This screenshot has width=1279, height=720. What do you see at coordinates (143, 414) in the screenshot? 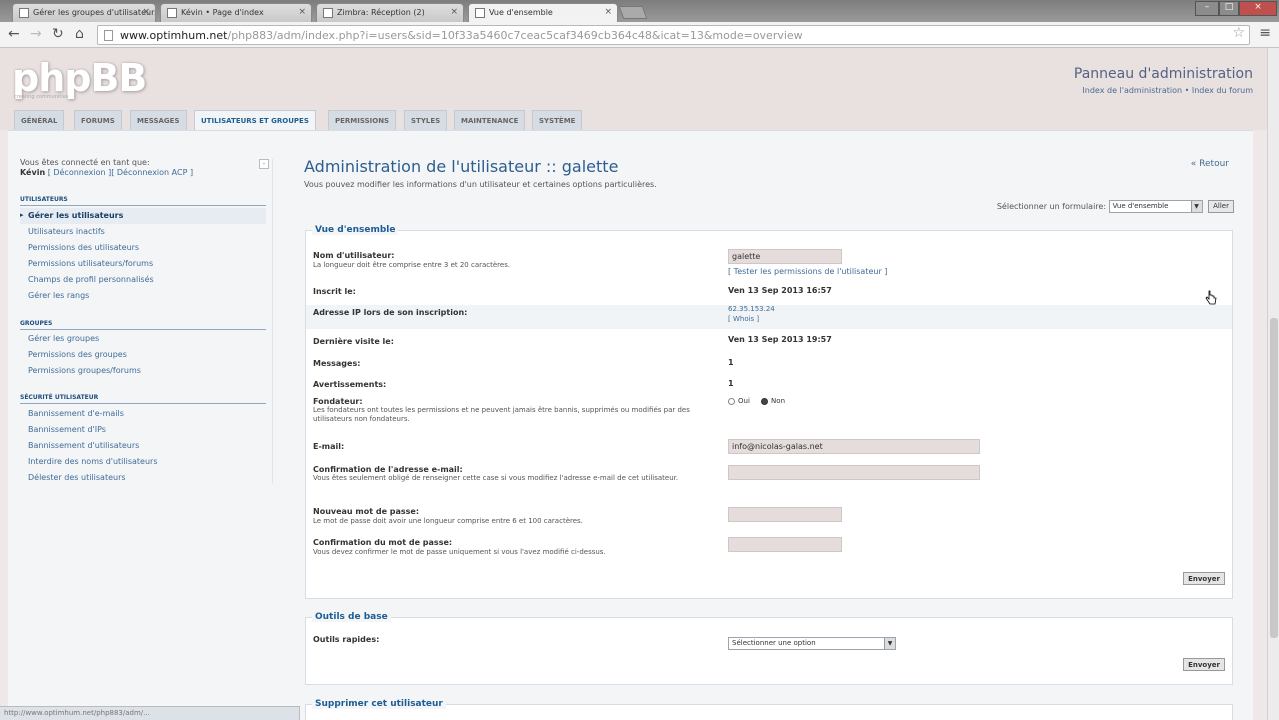
I see `sidebar-item-ban-emails: Bannissement d'e-mails` at bounding box center [143, 414].